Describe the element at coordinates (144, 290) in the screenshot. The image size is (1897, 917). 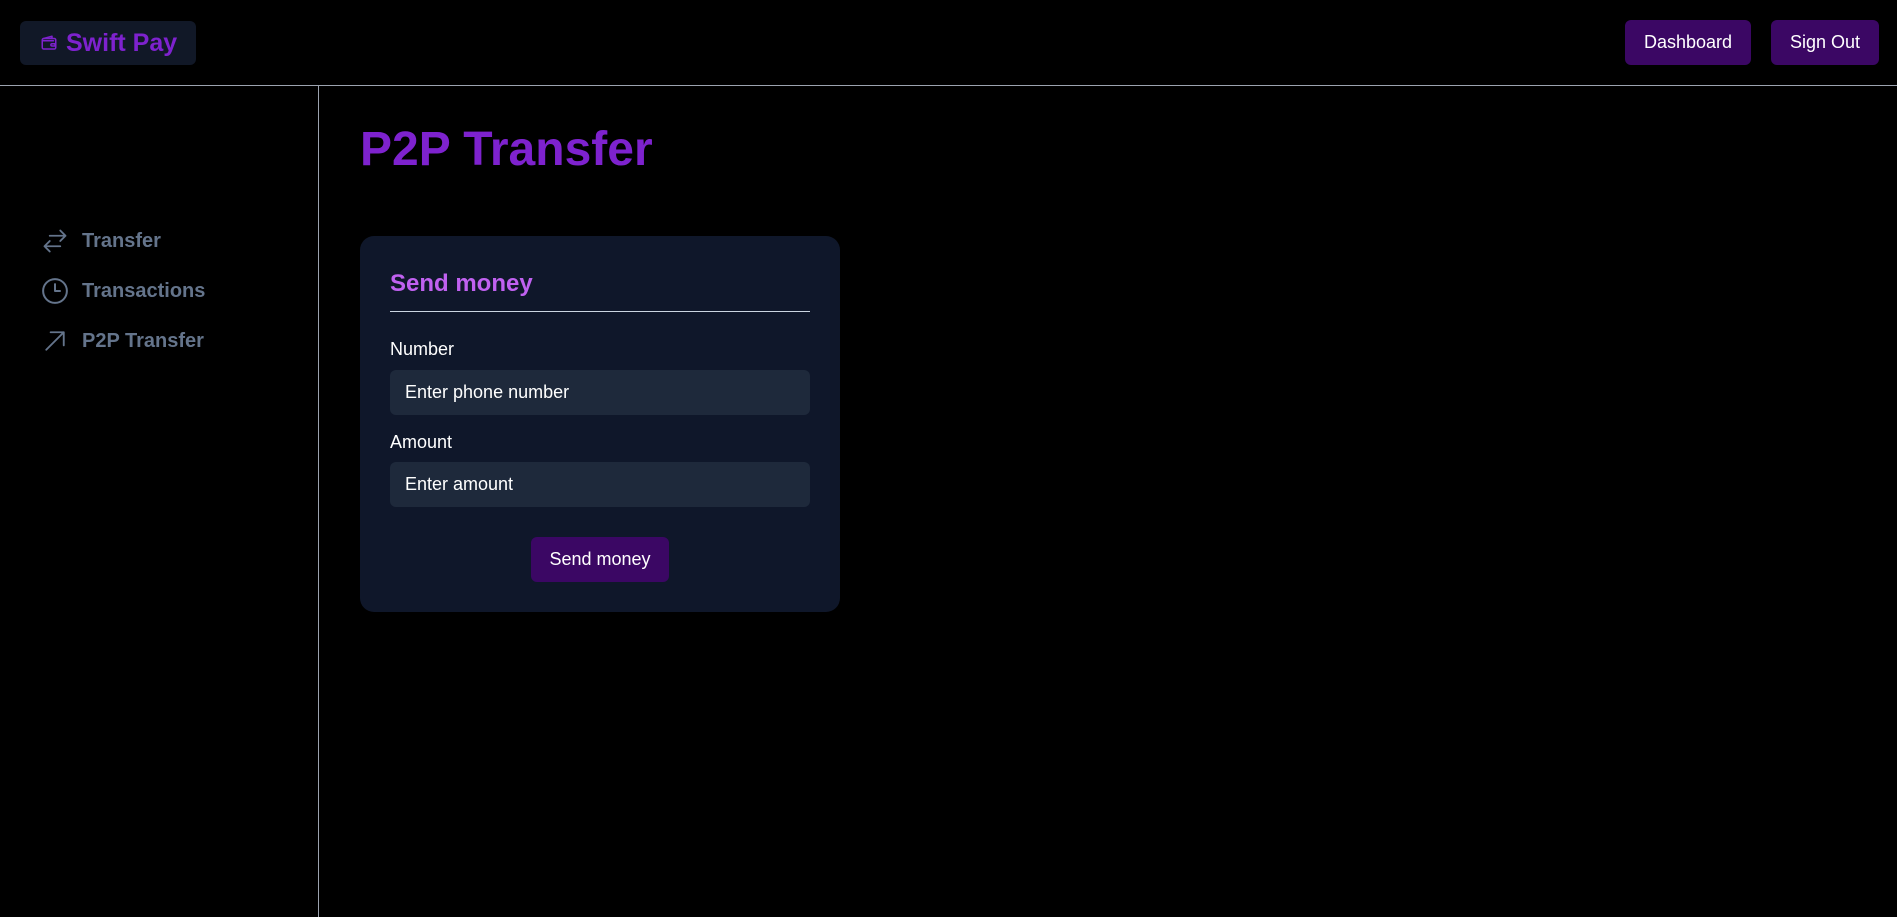
I see `sidebar-item-label: Transactions` at that location.